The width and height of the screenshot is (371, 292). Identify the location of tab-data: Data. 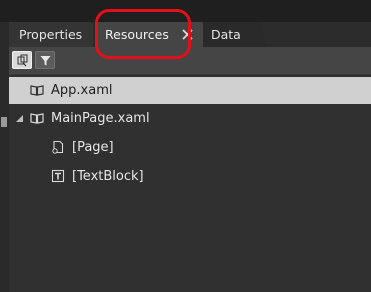
(234, 34).